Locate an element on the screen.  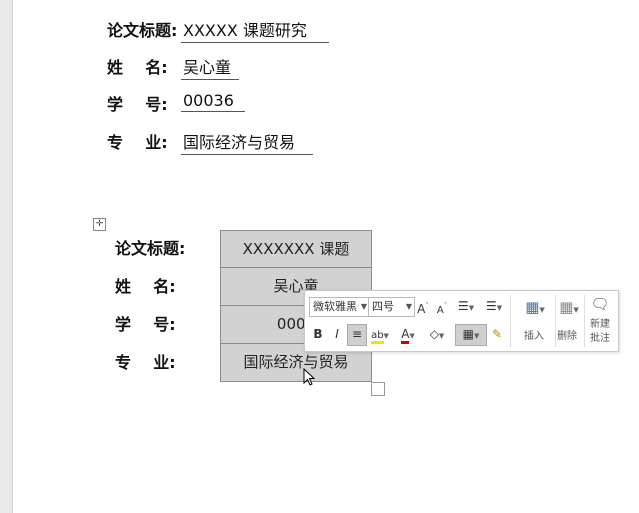
new-comment-button: 🗨 is located at coordinates (600, 305).